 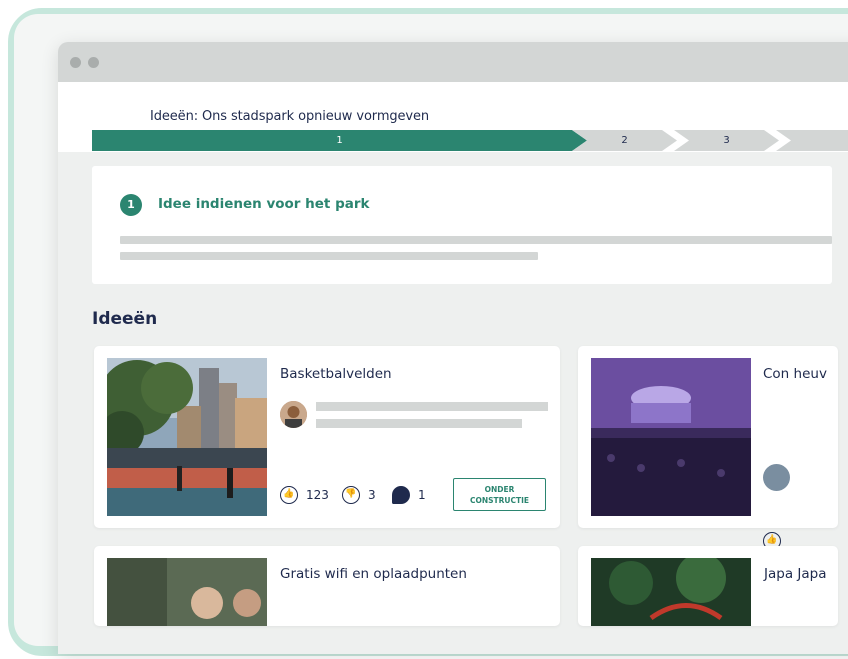 What do you see at coordinates (125, 319) in the screenshot?
I see `ideas-section-title: Ideeën` at bounding box center [125, 319].